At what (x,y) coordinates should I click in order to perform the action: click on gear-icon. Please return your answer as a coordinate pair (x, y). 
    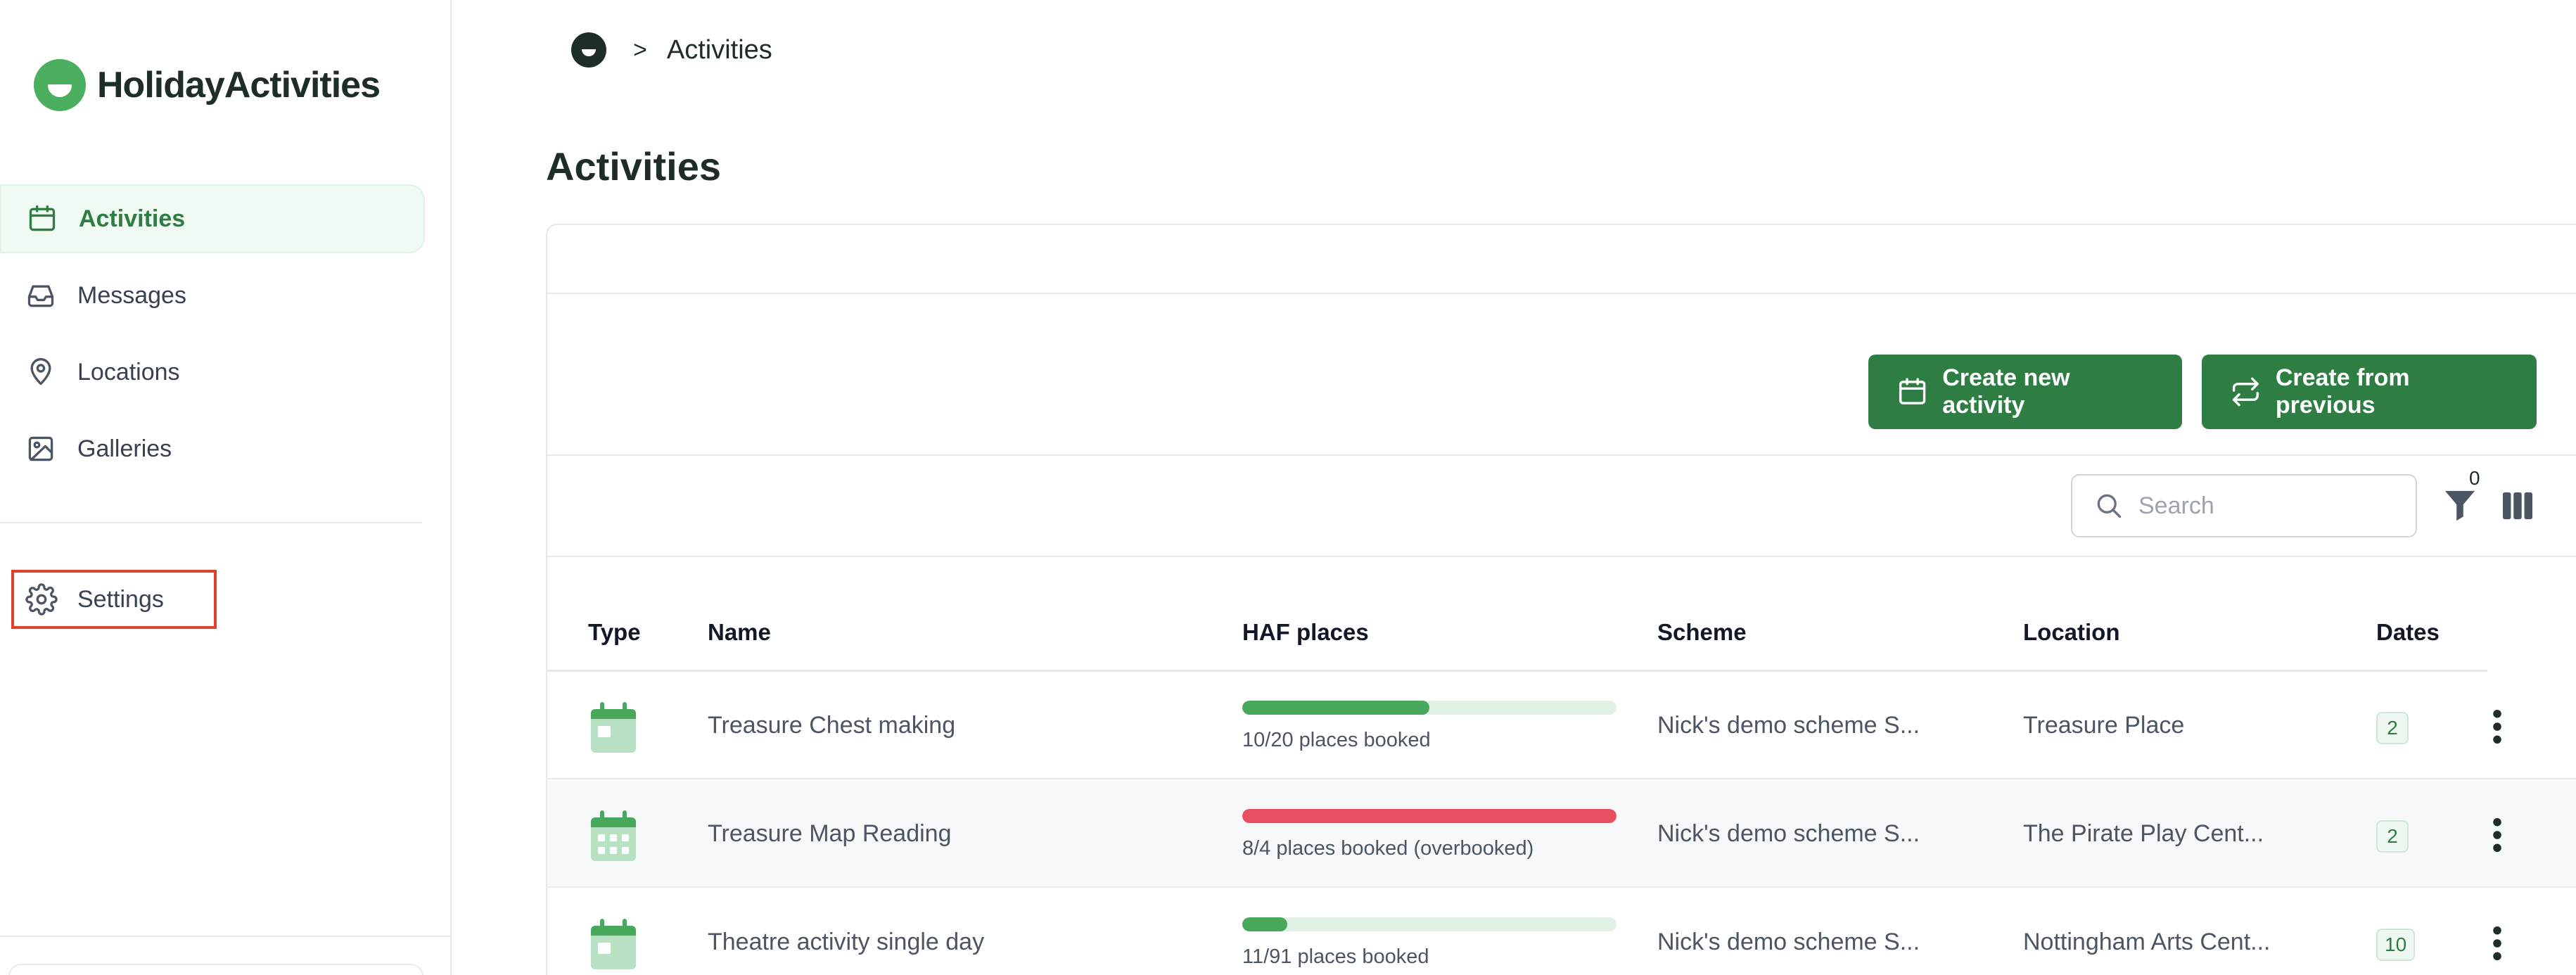
    Looking at the image, I should click on (41, 599).